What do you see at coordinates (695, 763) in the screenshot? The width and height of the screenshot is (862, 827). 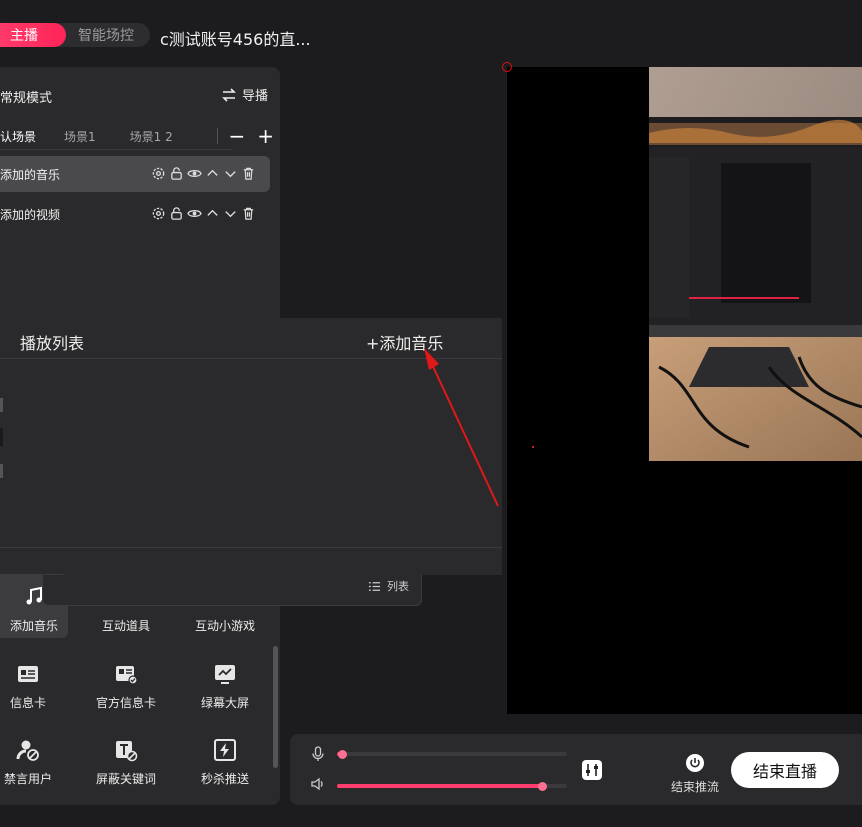 I see `power-icon` at bounding box center [695, 763].